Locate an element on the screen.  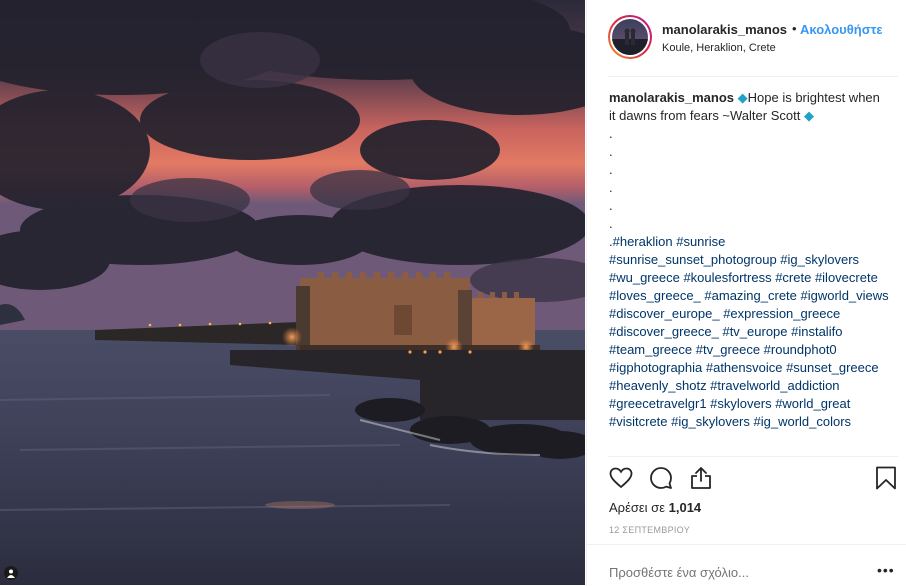
header-username: manolarakis_manos is located at coordinates (724, 29).